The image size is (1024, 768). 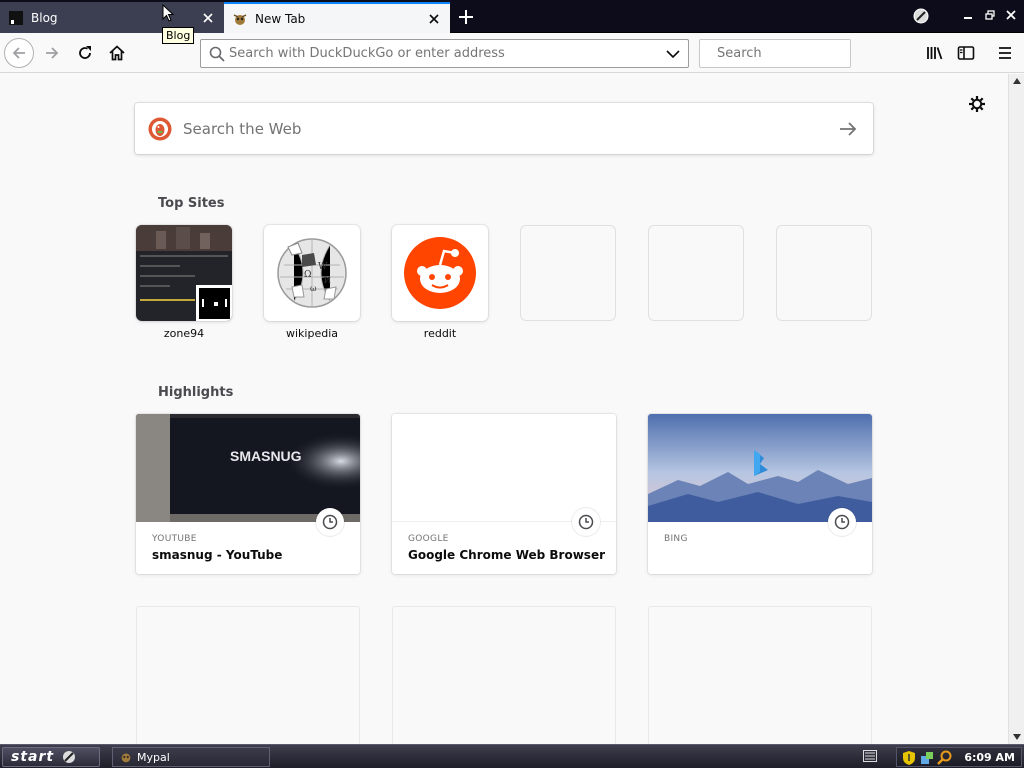 What do you see at coordinates (196, 392) in the screenshot?
I see `highlights-heading: Highlights` at bounding box center [196, 392].